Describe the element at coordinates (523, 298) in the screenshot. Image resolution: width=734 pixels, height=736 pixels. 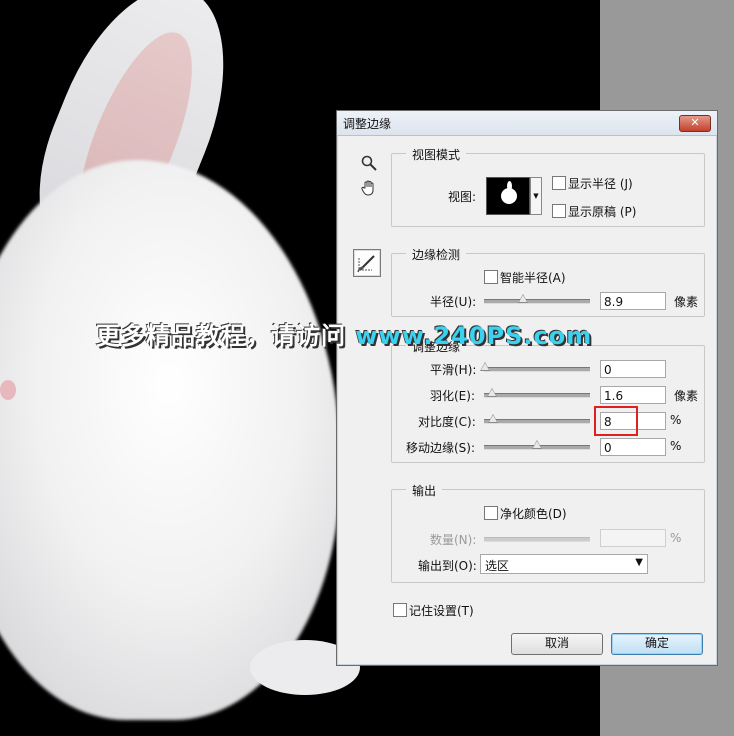
I see `radius-slider-knob` at that location.